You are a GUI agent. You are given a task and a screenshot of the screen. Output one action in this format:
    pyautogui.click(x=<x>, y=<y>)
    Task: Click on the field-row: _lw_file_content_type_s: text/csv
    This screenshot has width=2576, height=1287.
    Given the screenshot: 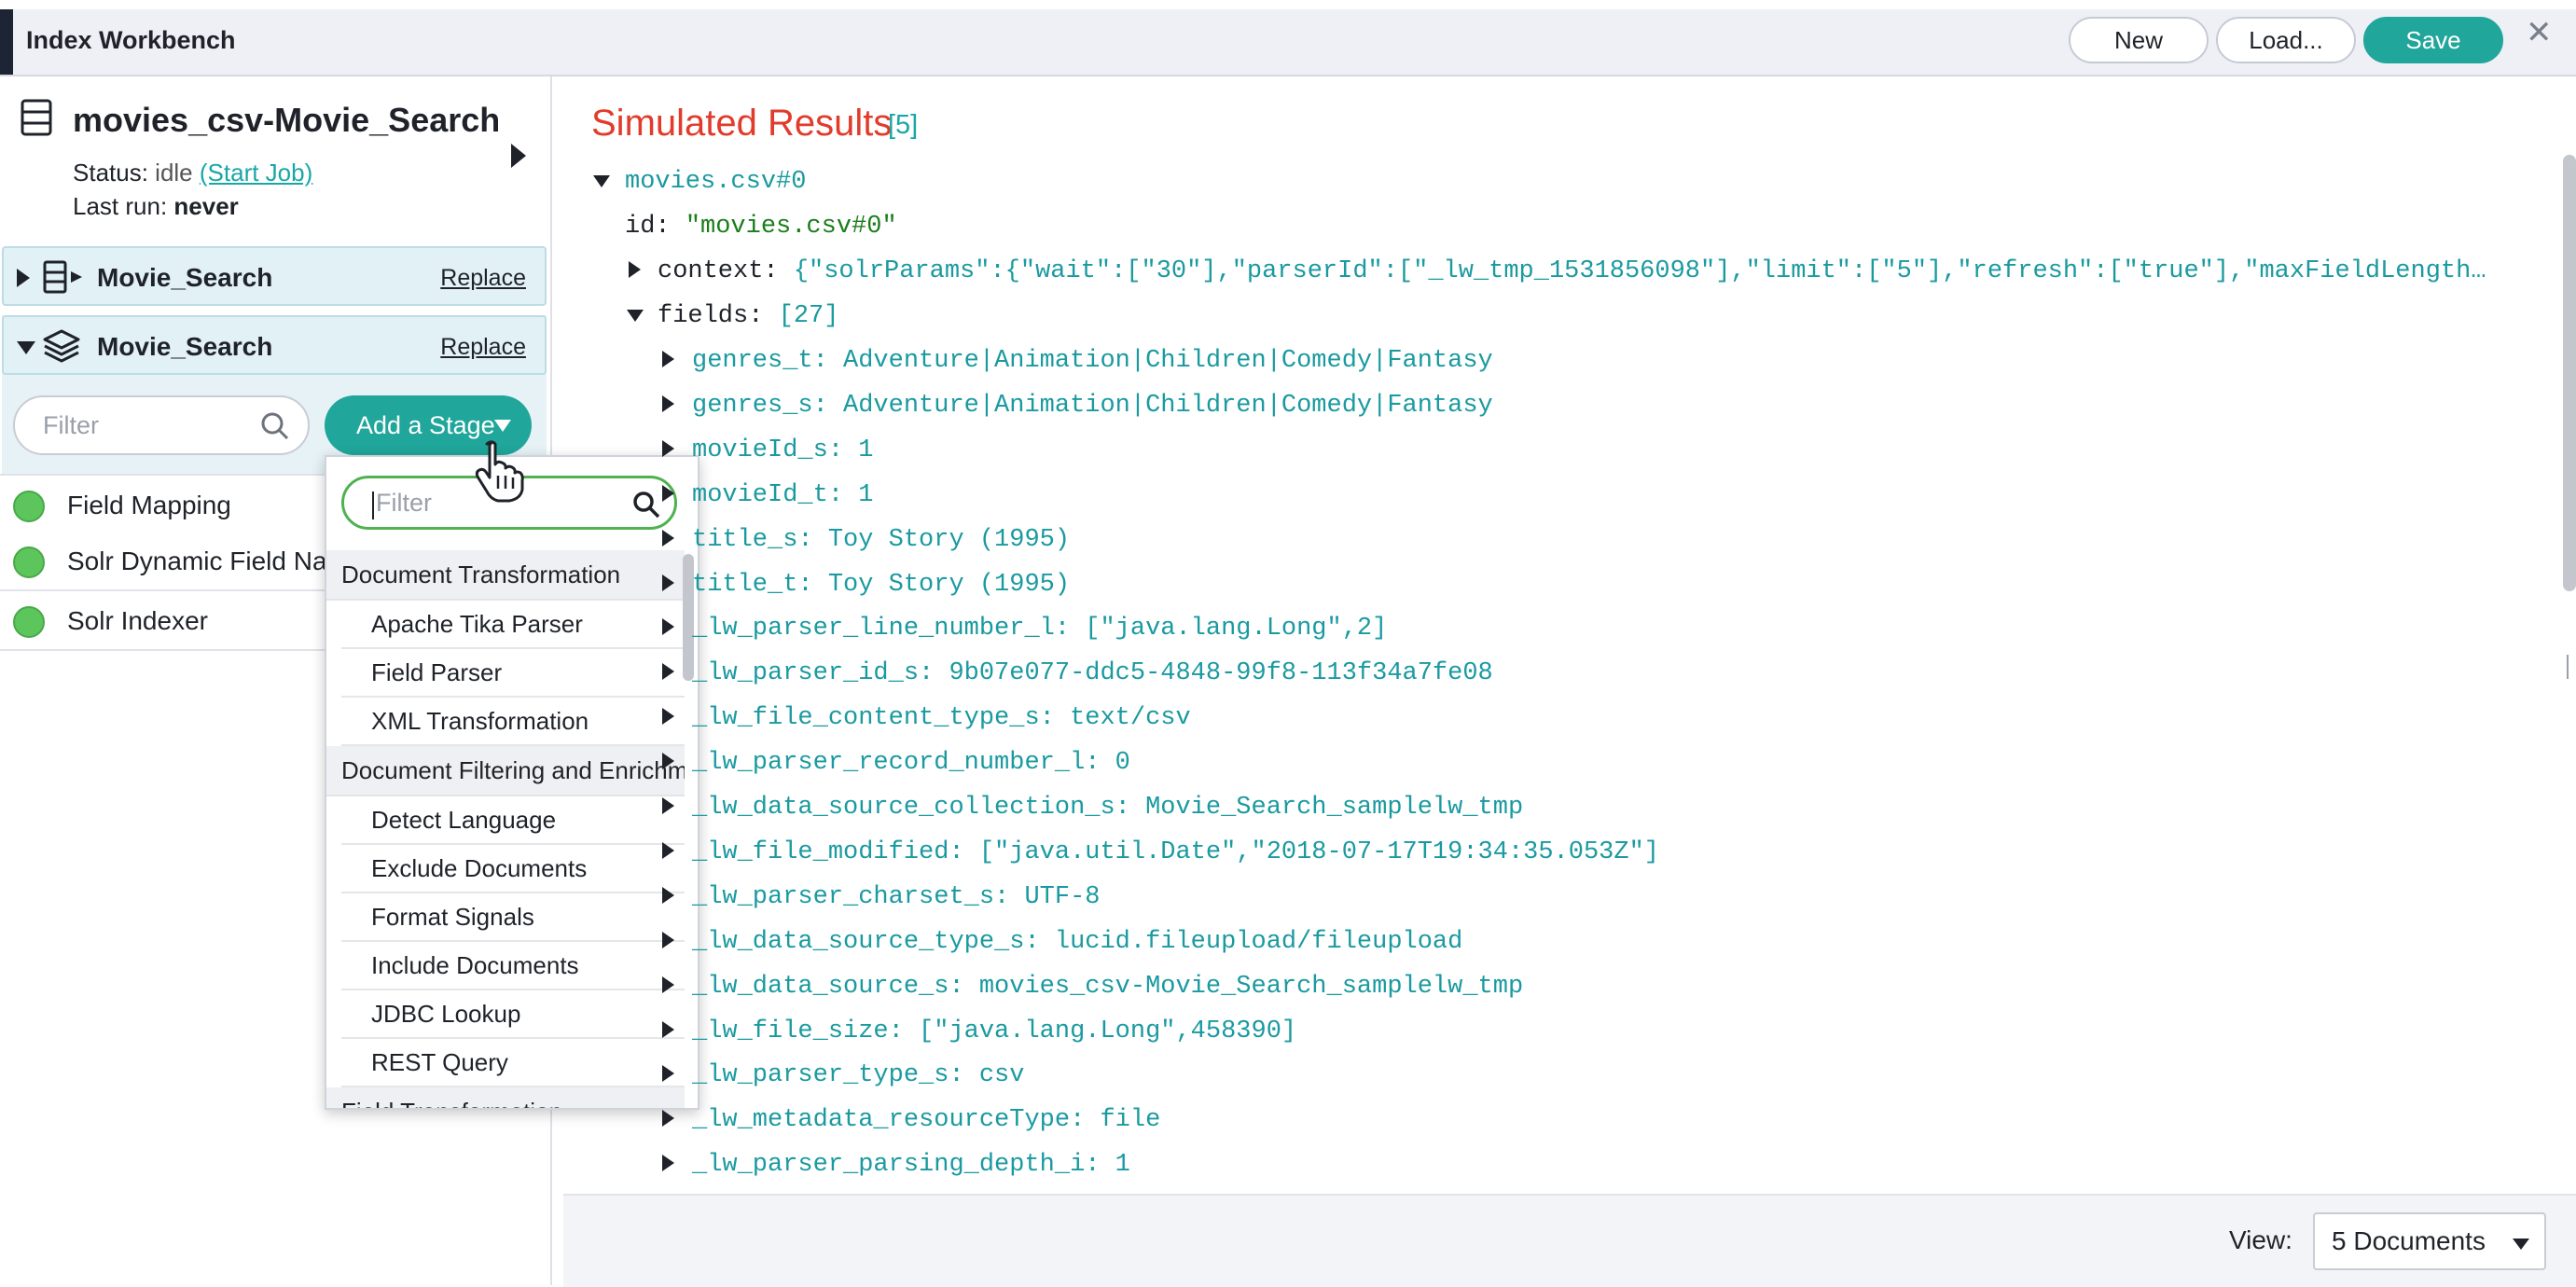 What is the action you would take?
    pyautogui.click(x=941, y=718)
    